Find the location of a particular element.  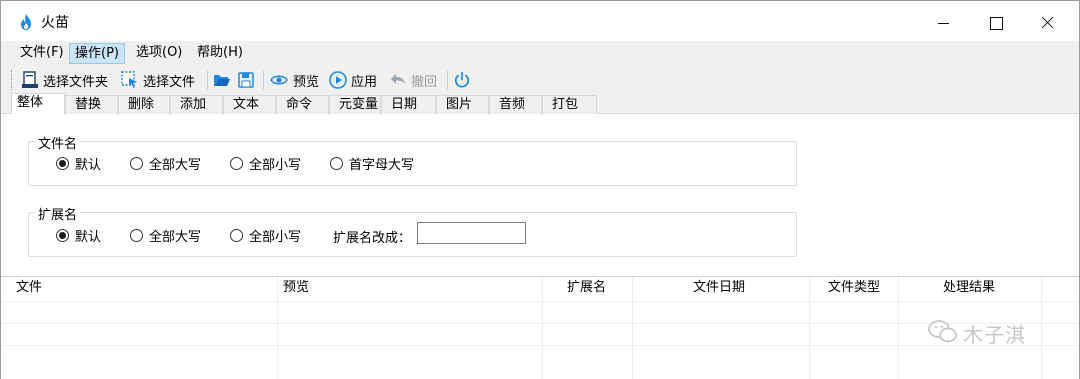

watermark-text: 木子淇 is located at coordinates (994, 335).